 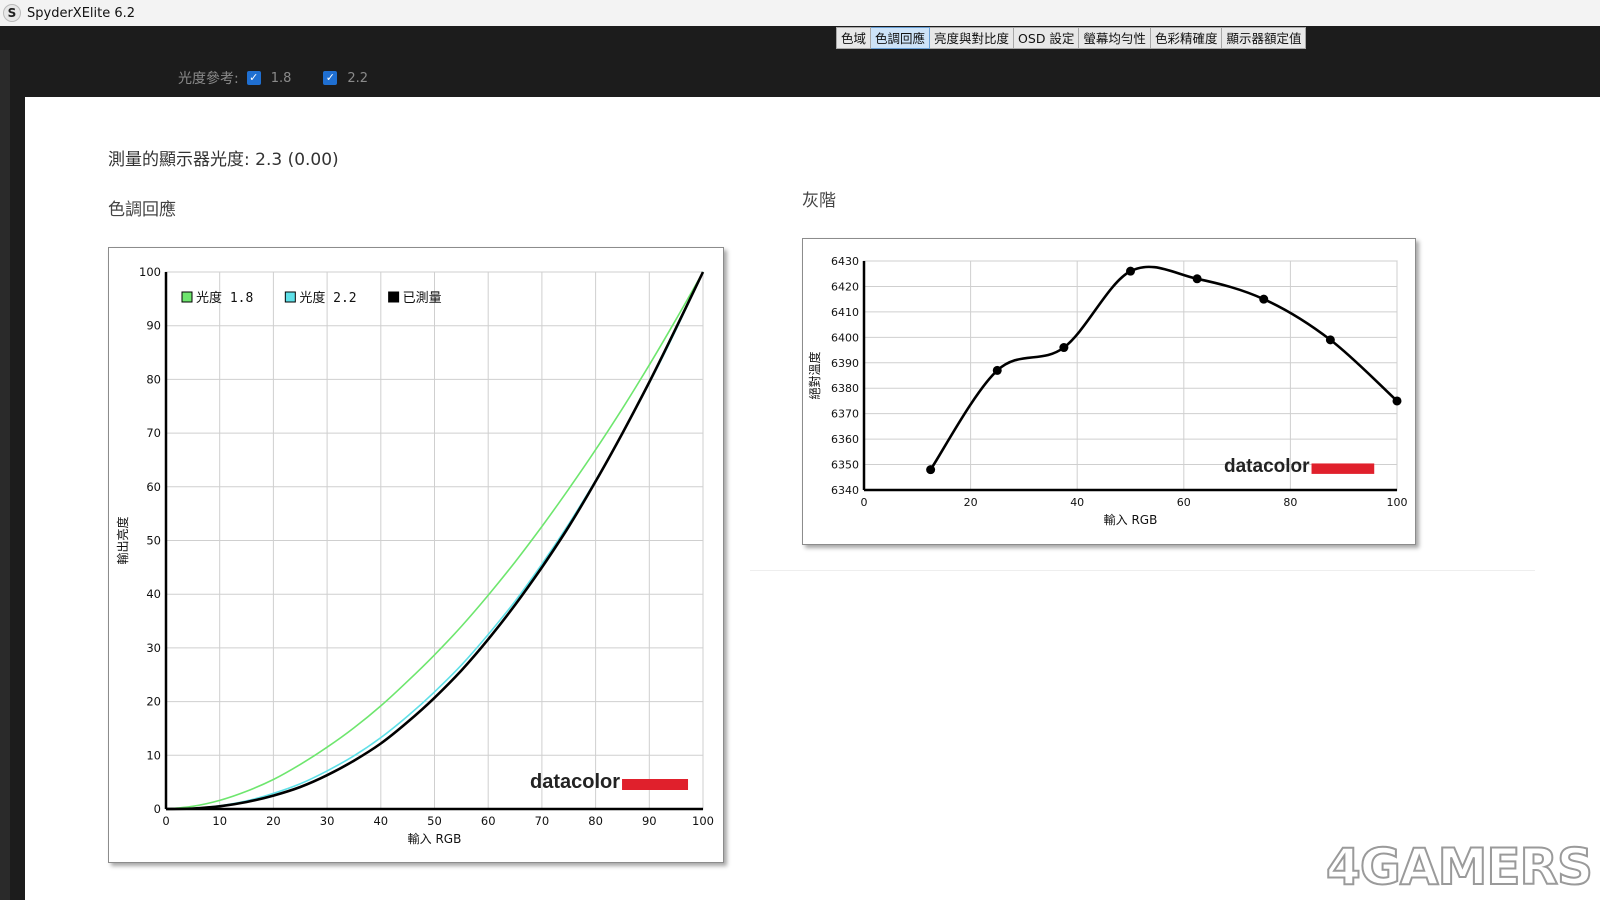 What do you see at coordinates (5, 475) in the screenshot?
I see `left-edge` at bounding box center [5, 475].